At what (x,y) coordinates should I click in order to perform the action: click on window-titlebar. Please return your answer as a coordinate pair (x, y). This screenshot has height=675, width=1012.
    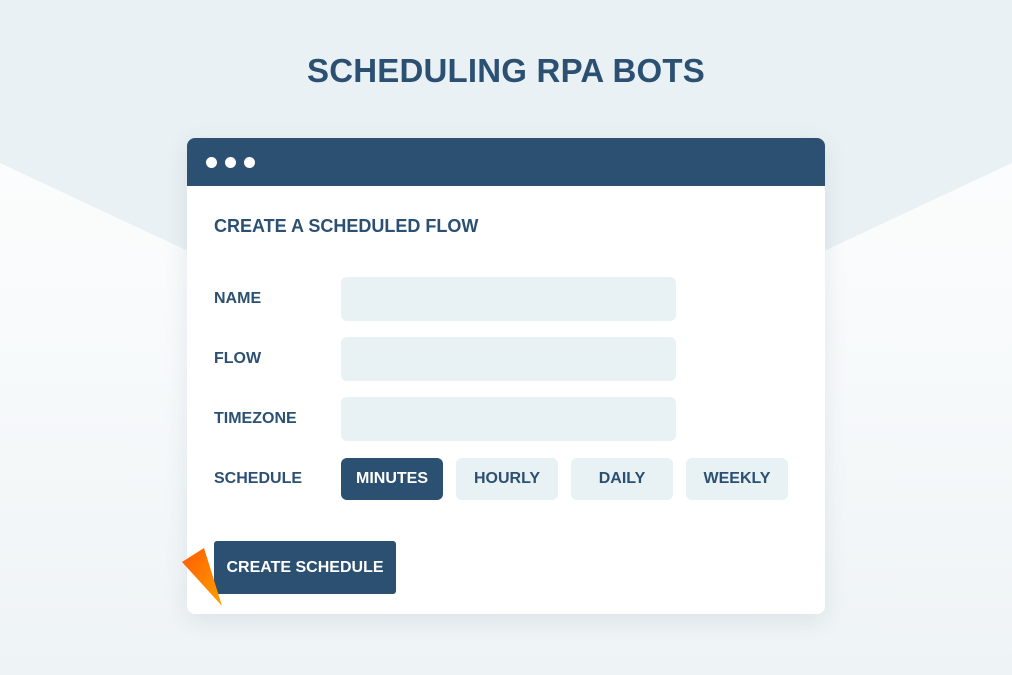
    Looking at the image, I should click on (506, 162).